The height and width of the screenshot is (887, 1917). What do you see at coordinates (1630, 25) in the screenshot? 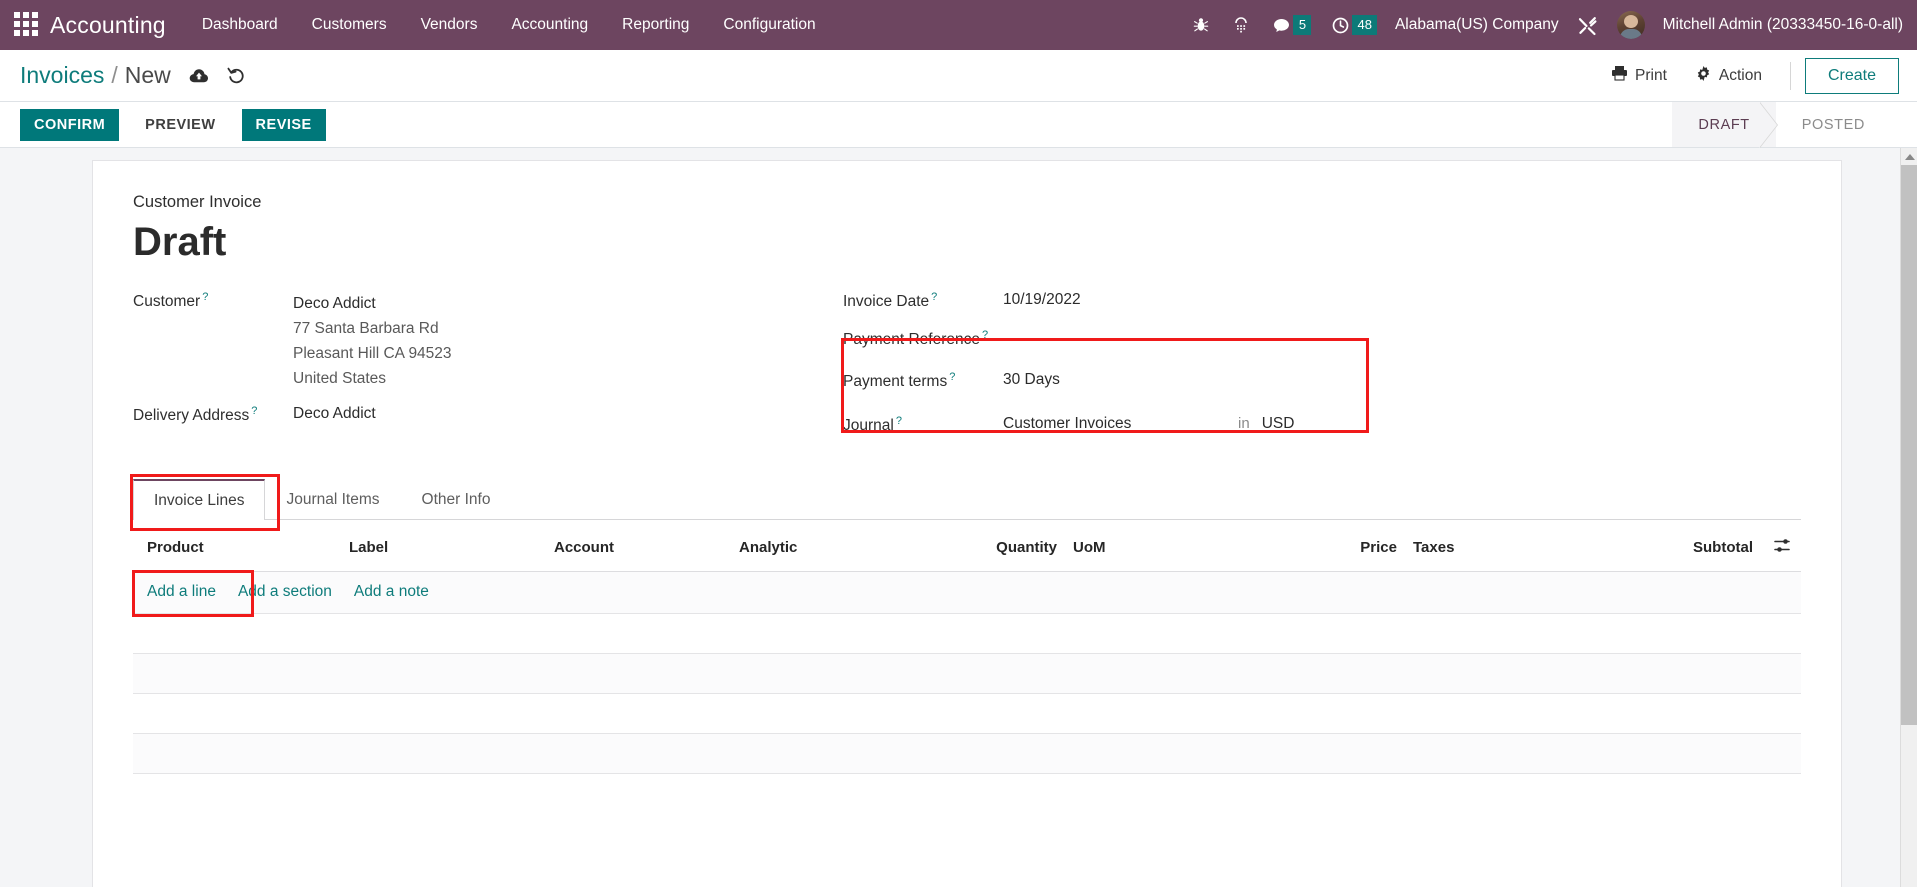
I see `user-avatar` at bounding box center [1630, 25].